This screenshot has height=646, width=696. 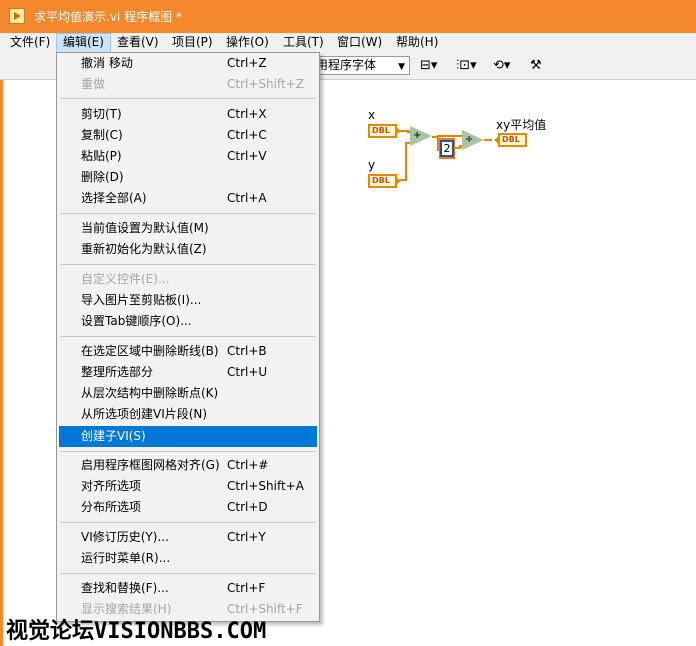 I want to click on font-select: 用程序字体 ▼, so click(x=360, y=65).